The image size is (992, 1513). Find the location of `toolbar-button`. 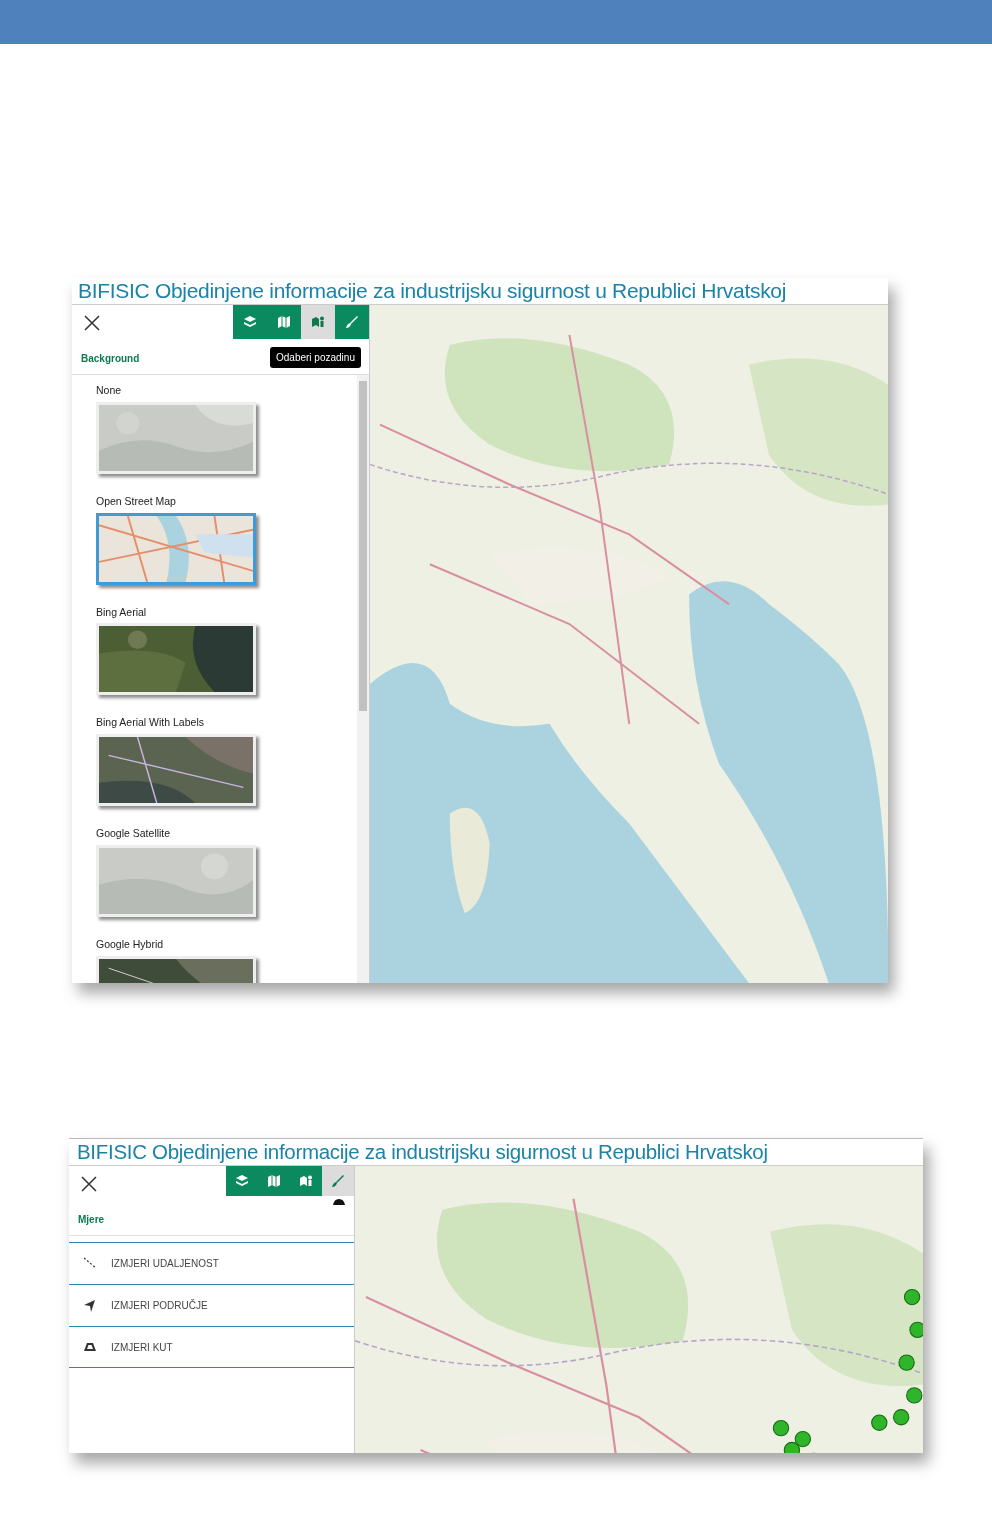

toolbar-button is located at coordinates (318, 322).